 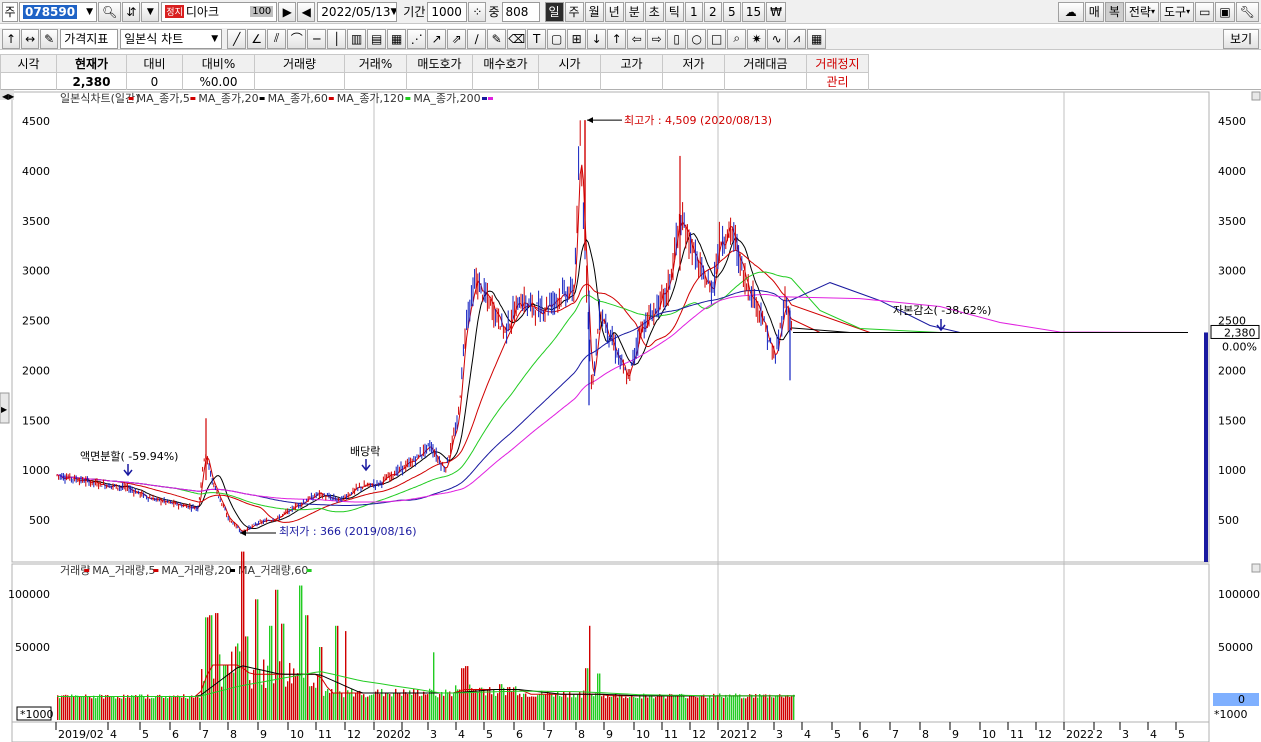 What do you see at coordinates (457, 38) in the screenshot?
I see `ray-icon: ⇗` at bounding box center [457, 38].